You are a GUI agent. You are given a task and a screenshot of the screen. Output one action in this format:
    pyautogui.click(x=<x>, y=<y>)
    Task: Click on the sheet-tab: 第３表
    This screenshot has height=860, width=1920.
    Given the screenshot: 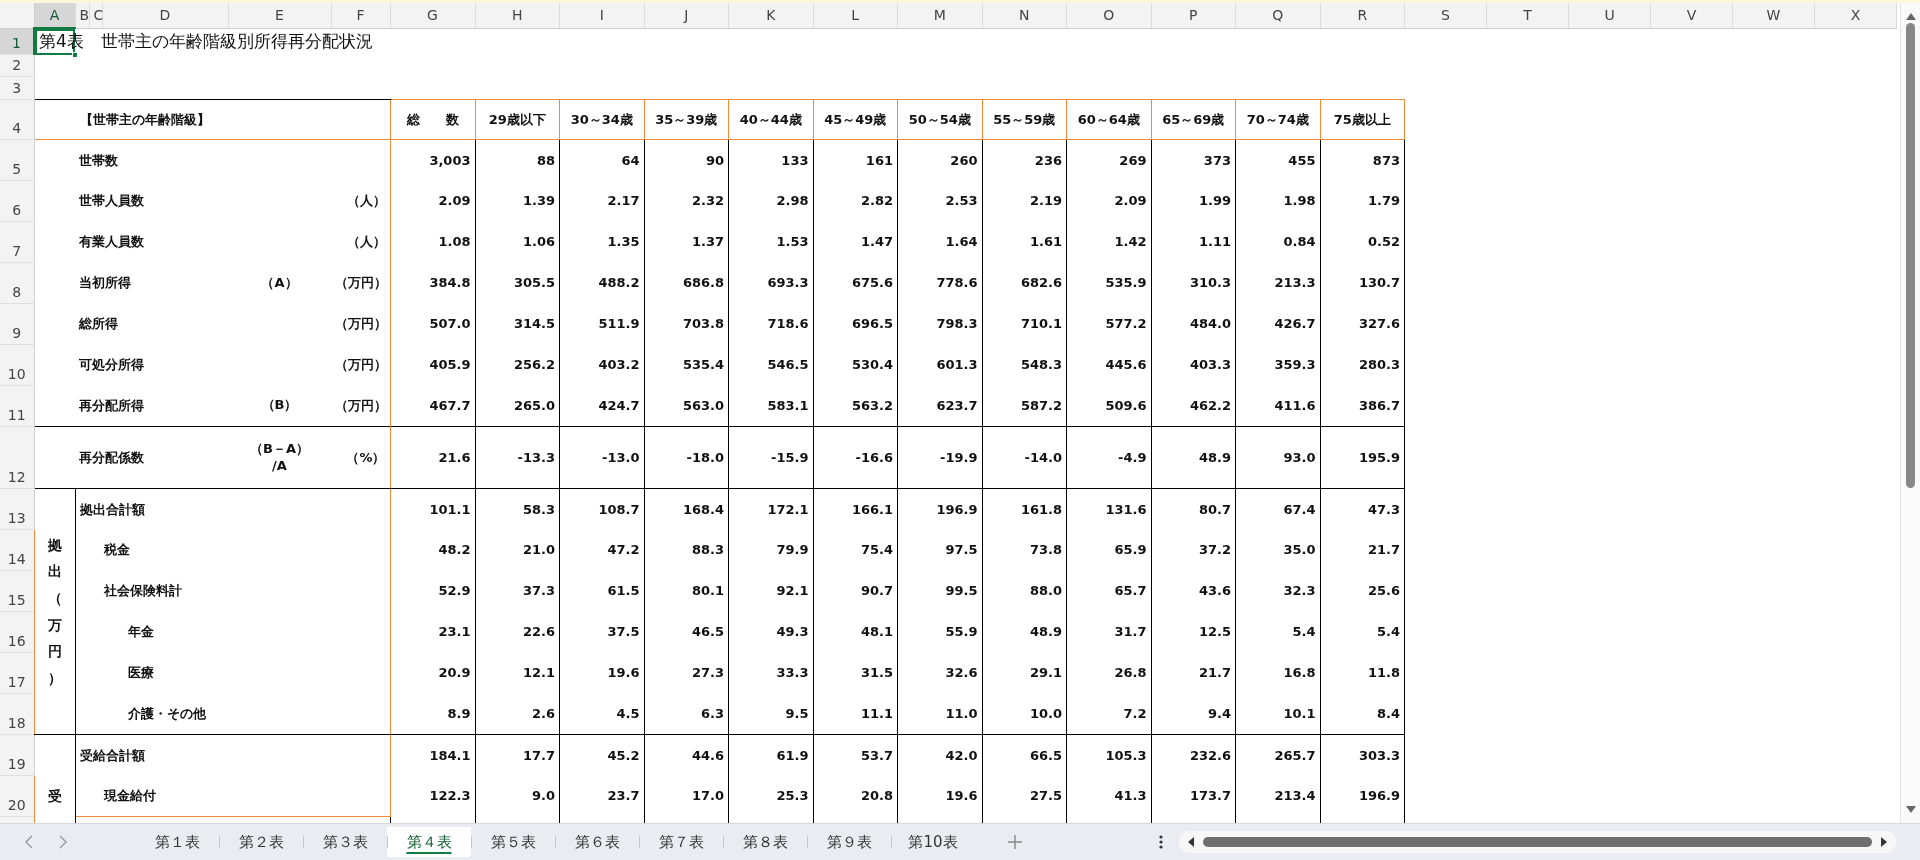 What is the action you would take?
    pyautogui.click(x=345, y=842)
    